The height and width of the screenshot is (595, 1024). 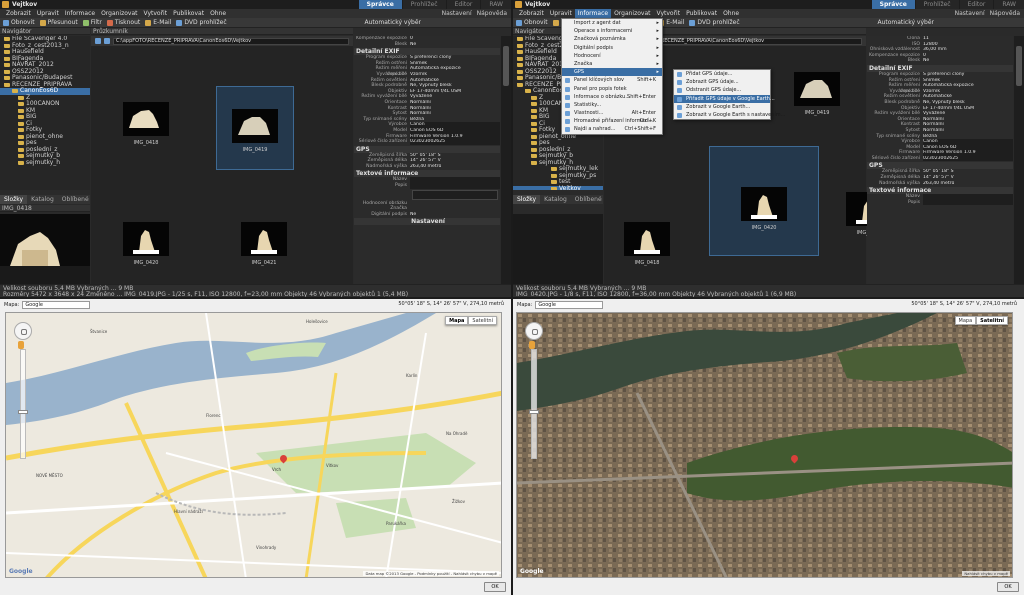 I want to click on map-copyright: Nahlásit chybu v mapě, so click(x=986, y=573).